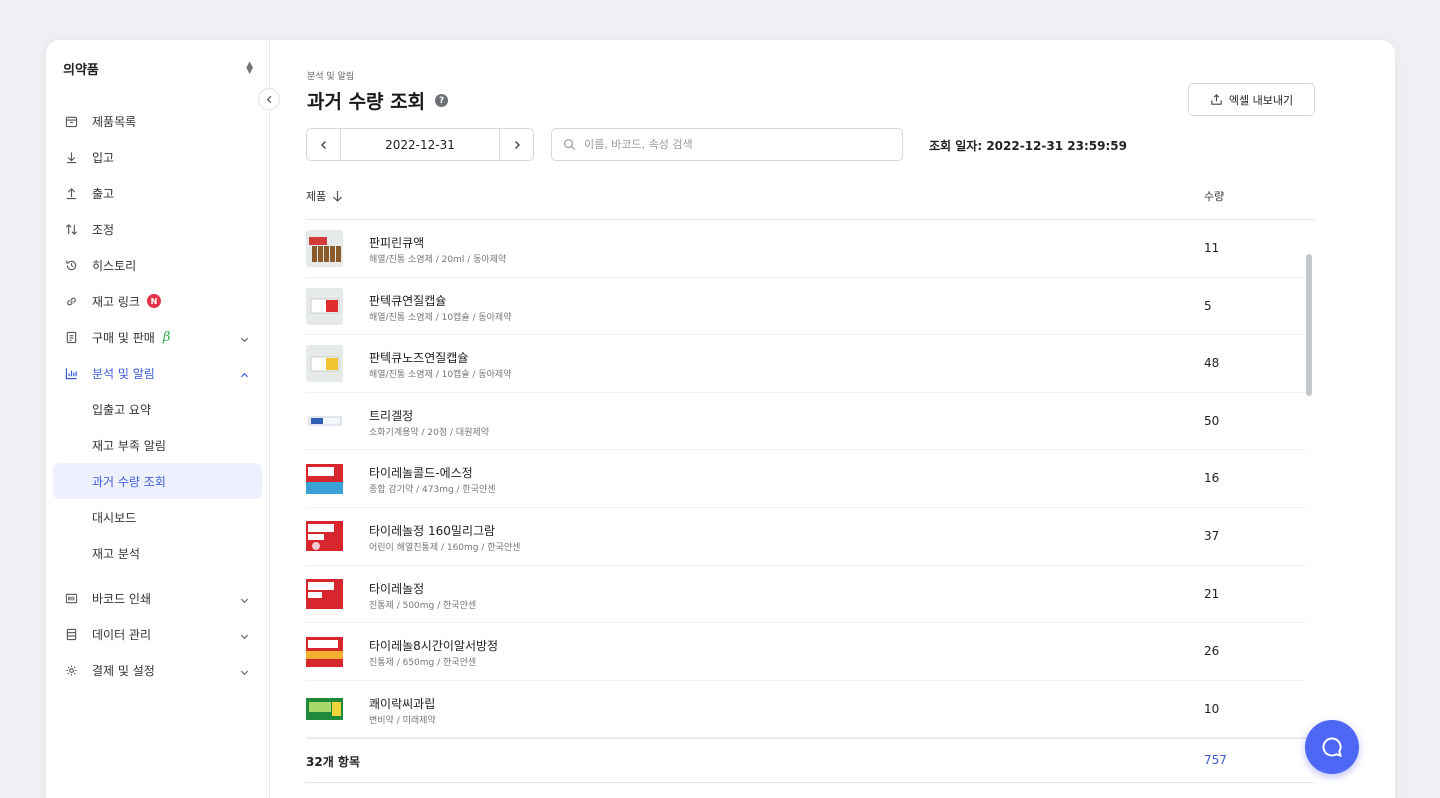  I want to click on table-scrollbar, so click(1309, 325).